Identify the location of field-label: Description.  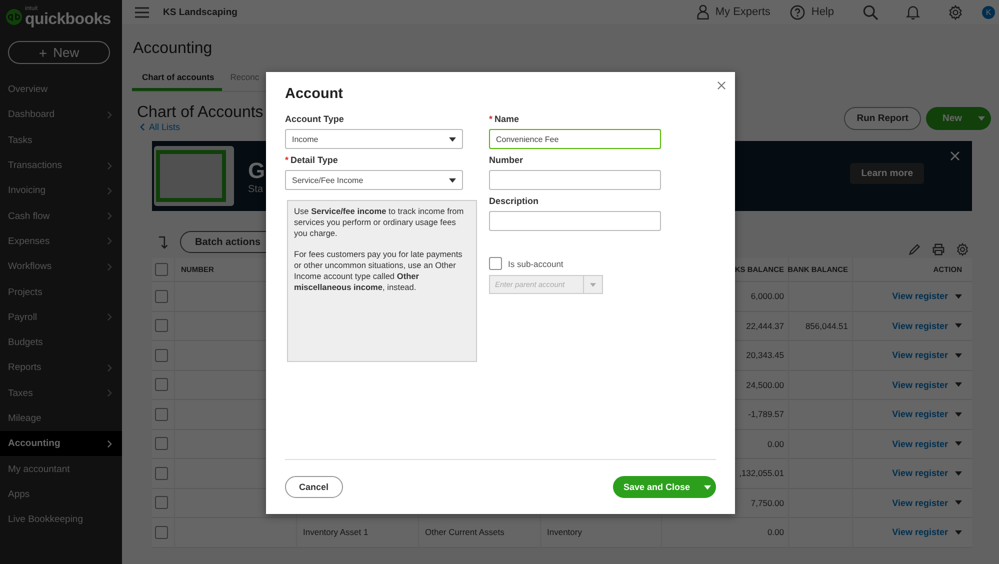
(514, 202).